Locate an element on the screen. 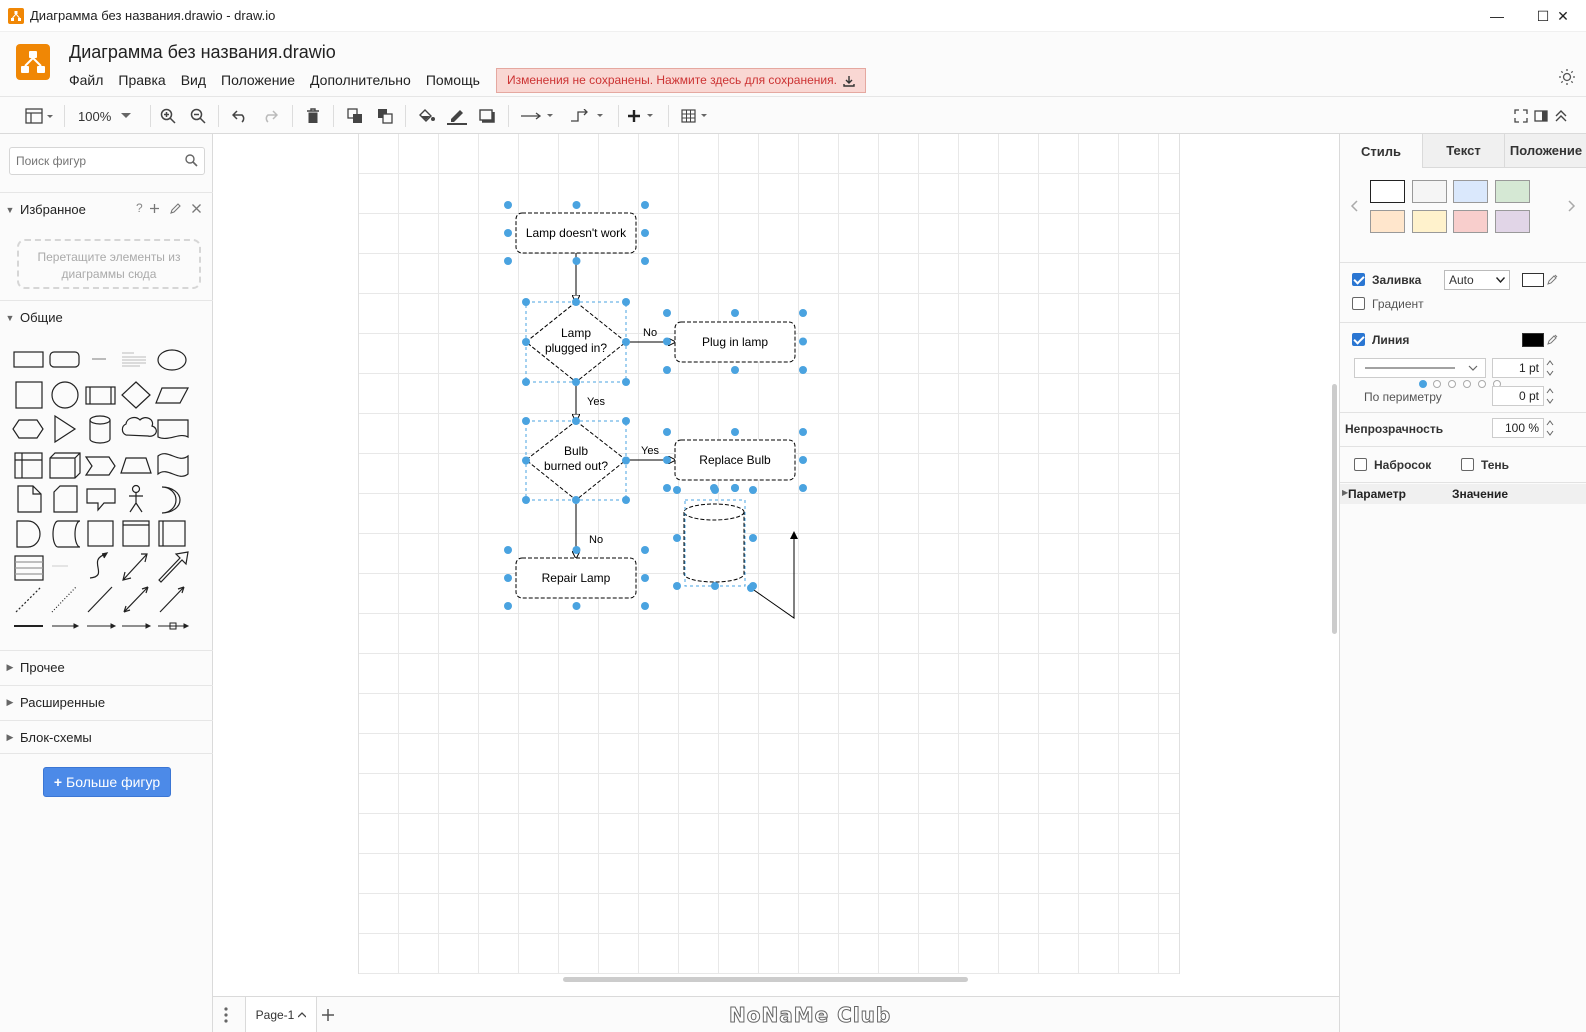 The height and width of the screenshot is (1032, 1586). edge-free-connector is located at coordinates (774, 575).